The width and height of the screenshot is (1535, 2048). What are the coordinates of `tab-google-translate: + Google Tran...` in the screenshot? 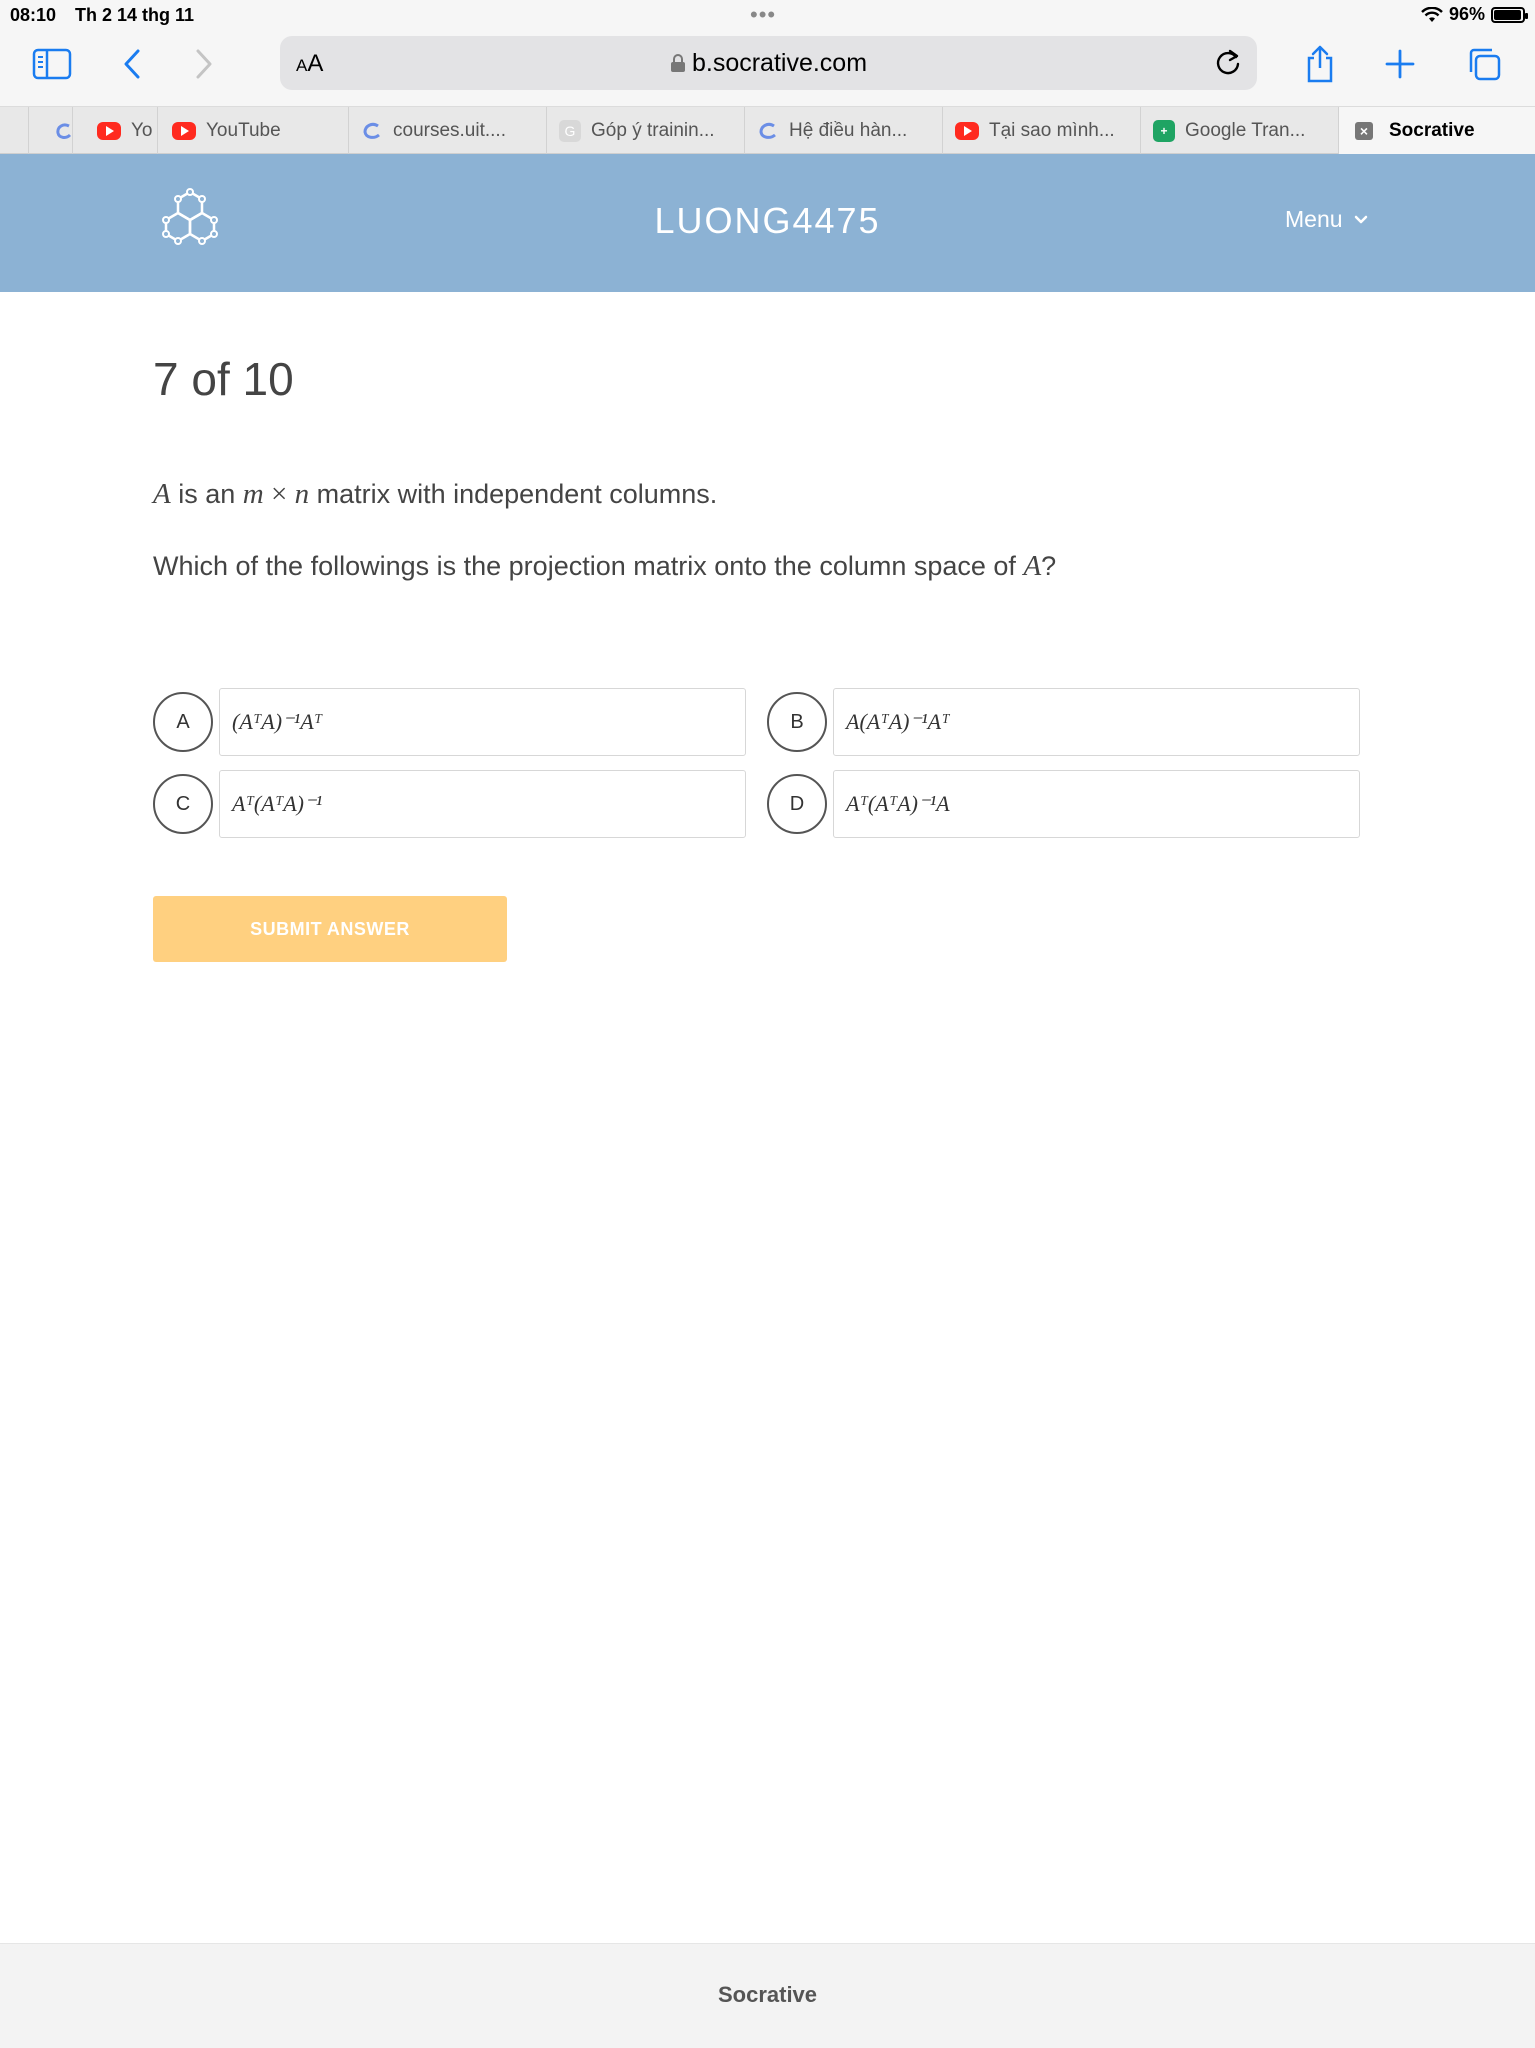 It's located at (1239, 130).